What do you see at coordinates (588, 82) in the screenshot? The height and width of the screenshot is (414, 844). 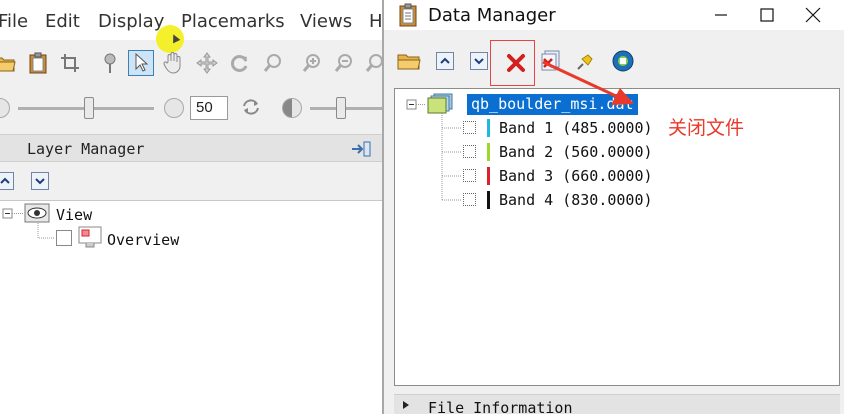 I see `annotation-arrow` at bounding box center [588, 82].